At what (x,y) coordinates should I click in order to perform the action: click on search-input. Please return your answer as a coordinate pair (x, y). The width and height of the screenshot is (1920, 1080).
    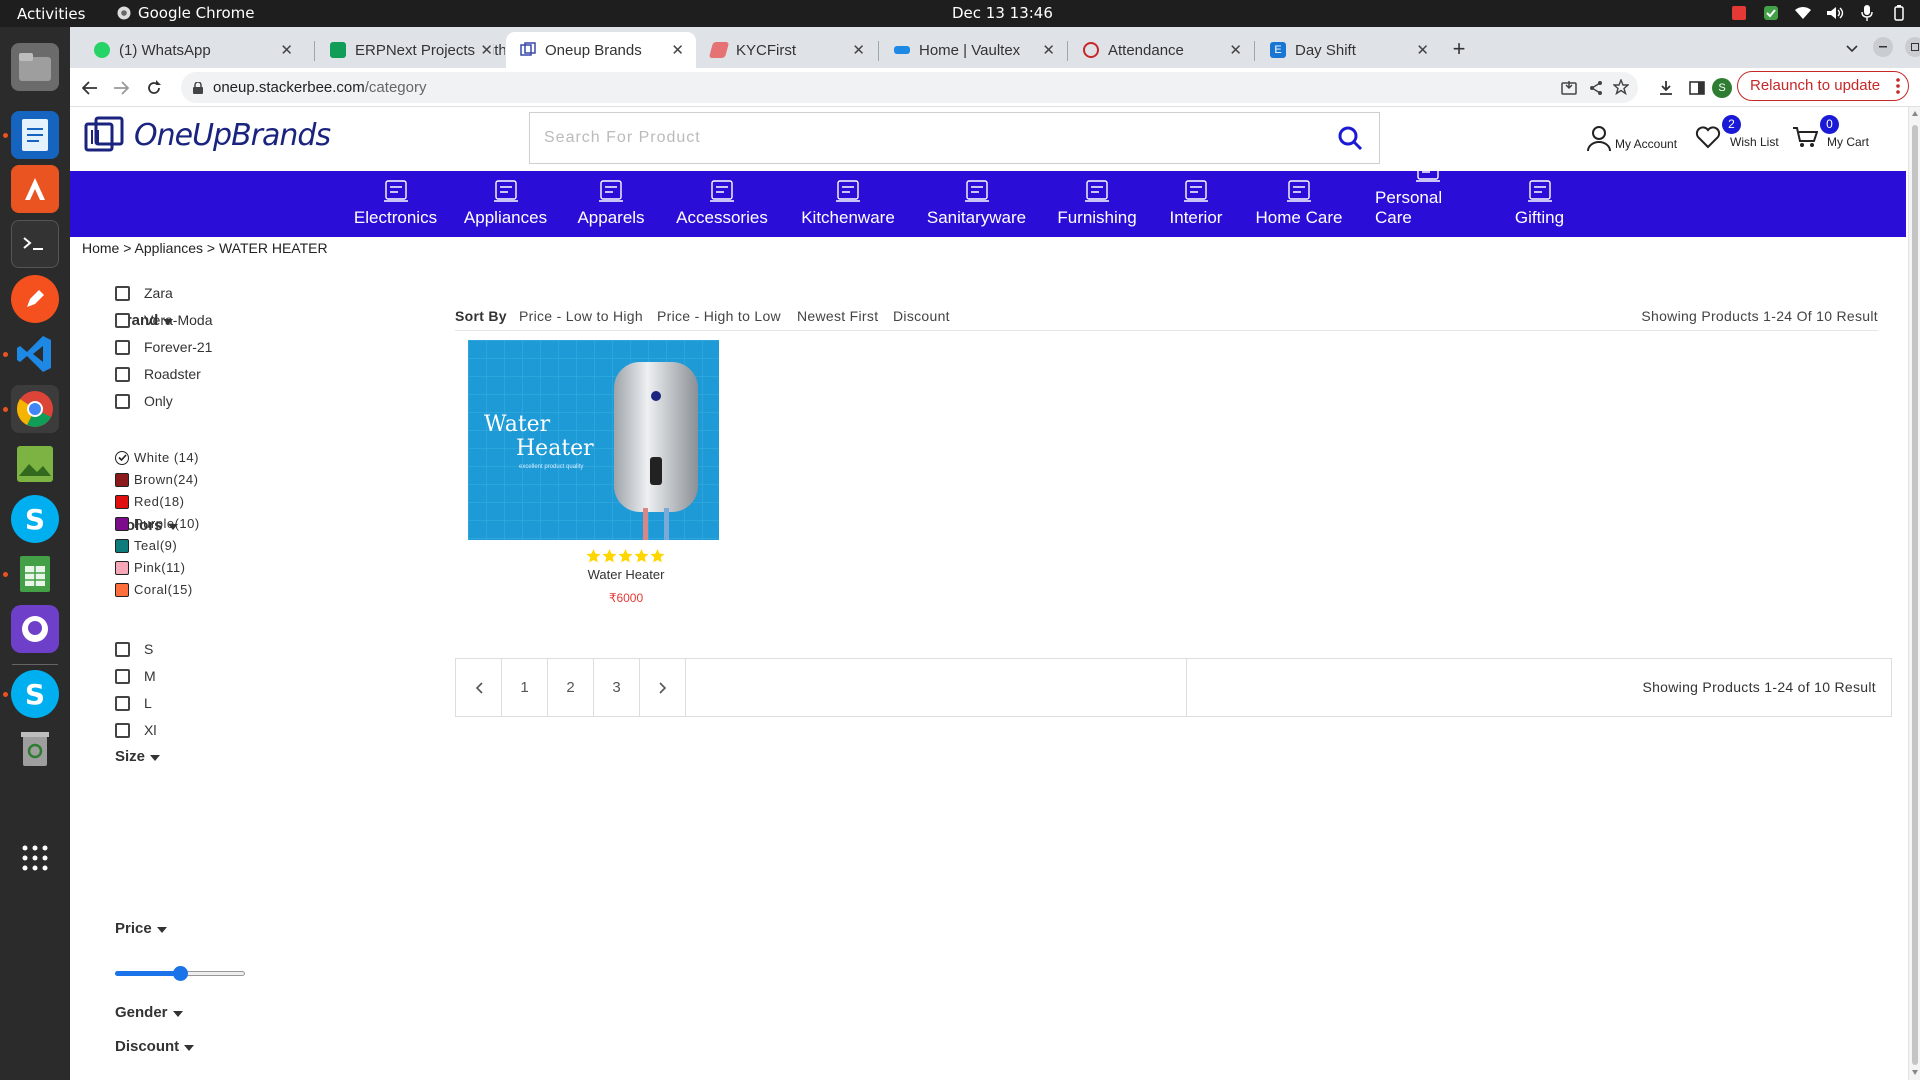
    Looking at the image, I should click on (915, 138).